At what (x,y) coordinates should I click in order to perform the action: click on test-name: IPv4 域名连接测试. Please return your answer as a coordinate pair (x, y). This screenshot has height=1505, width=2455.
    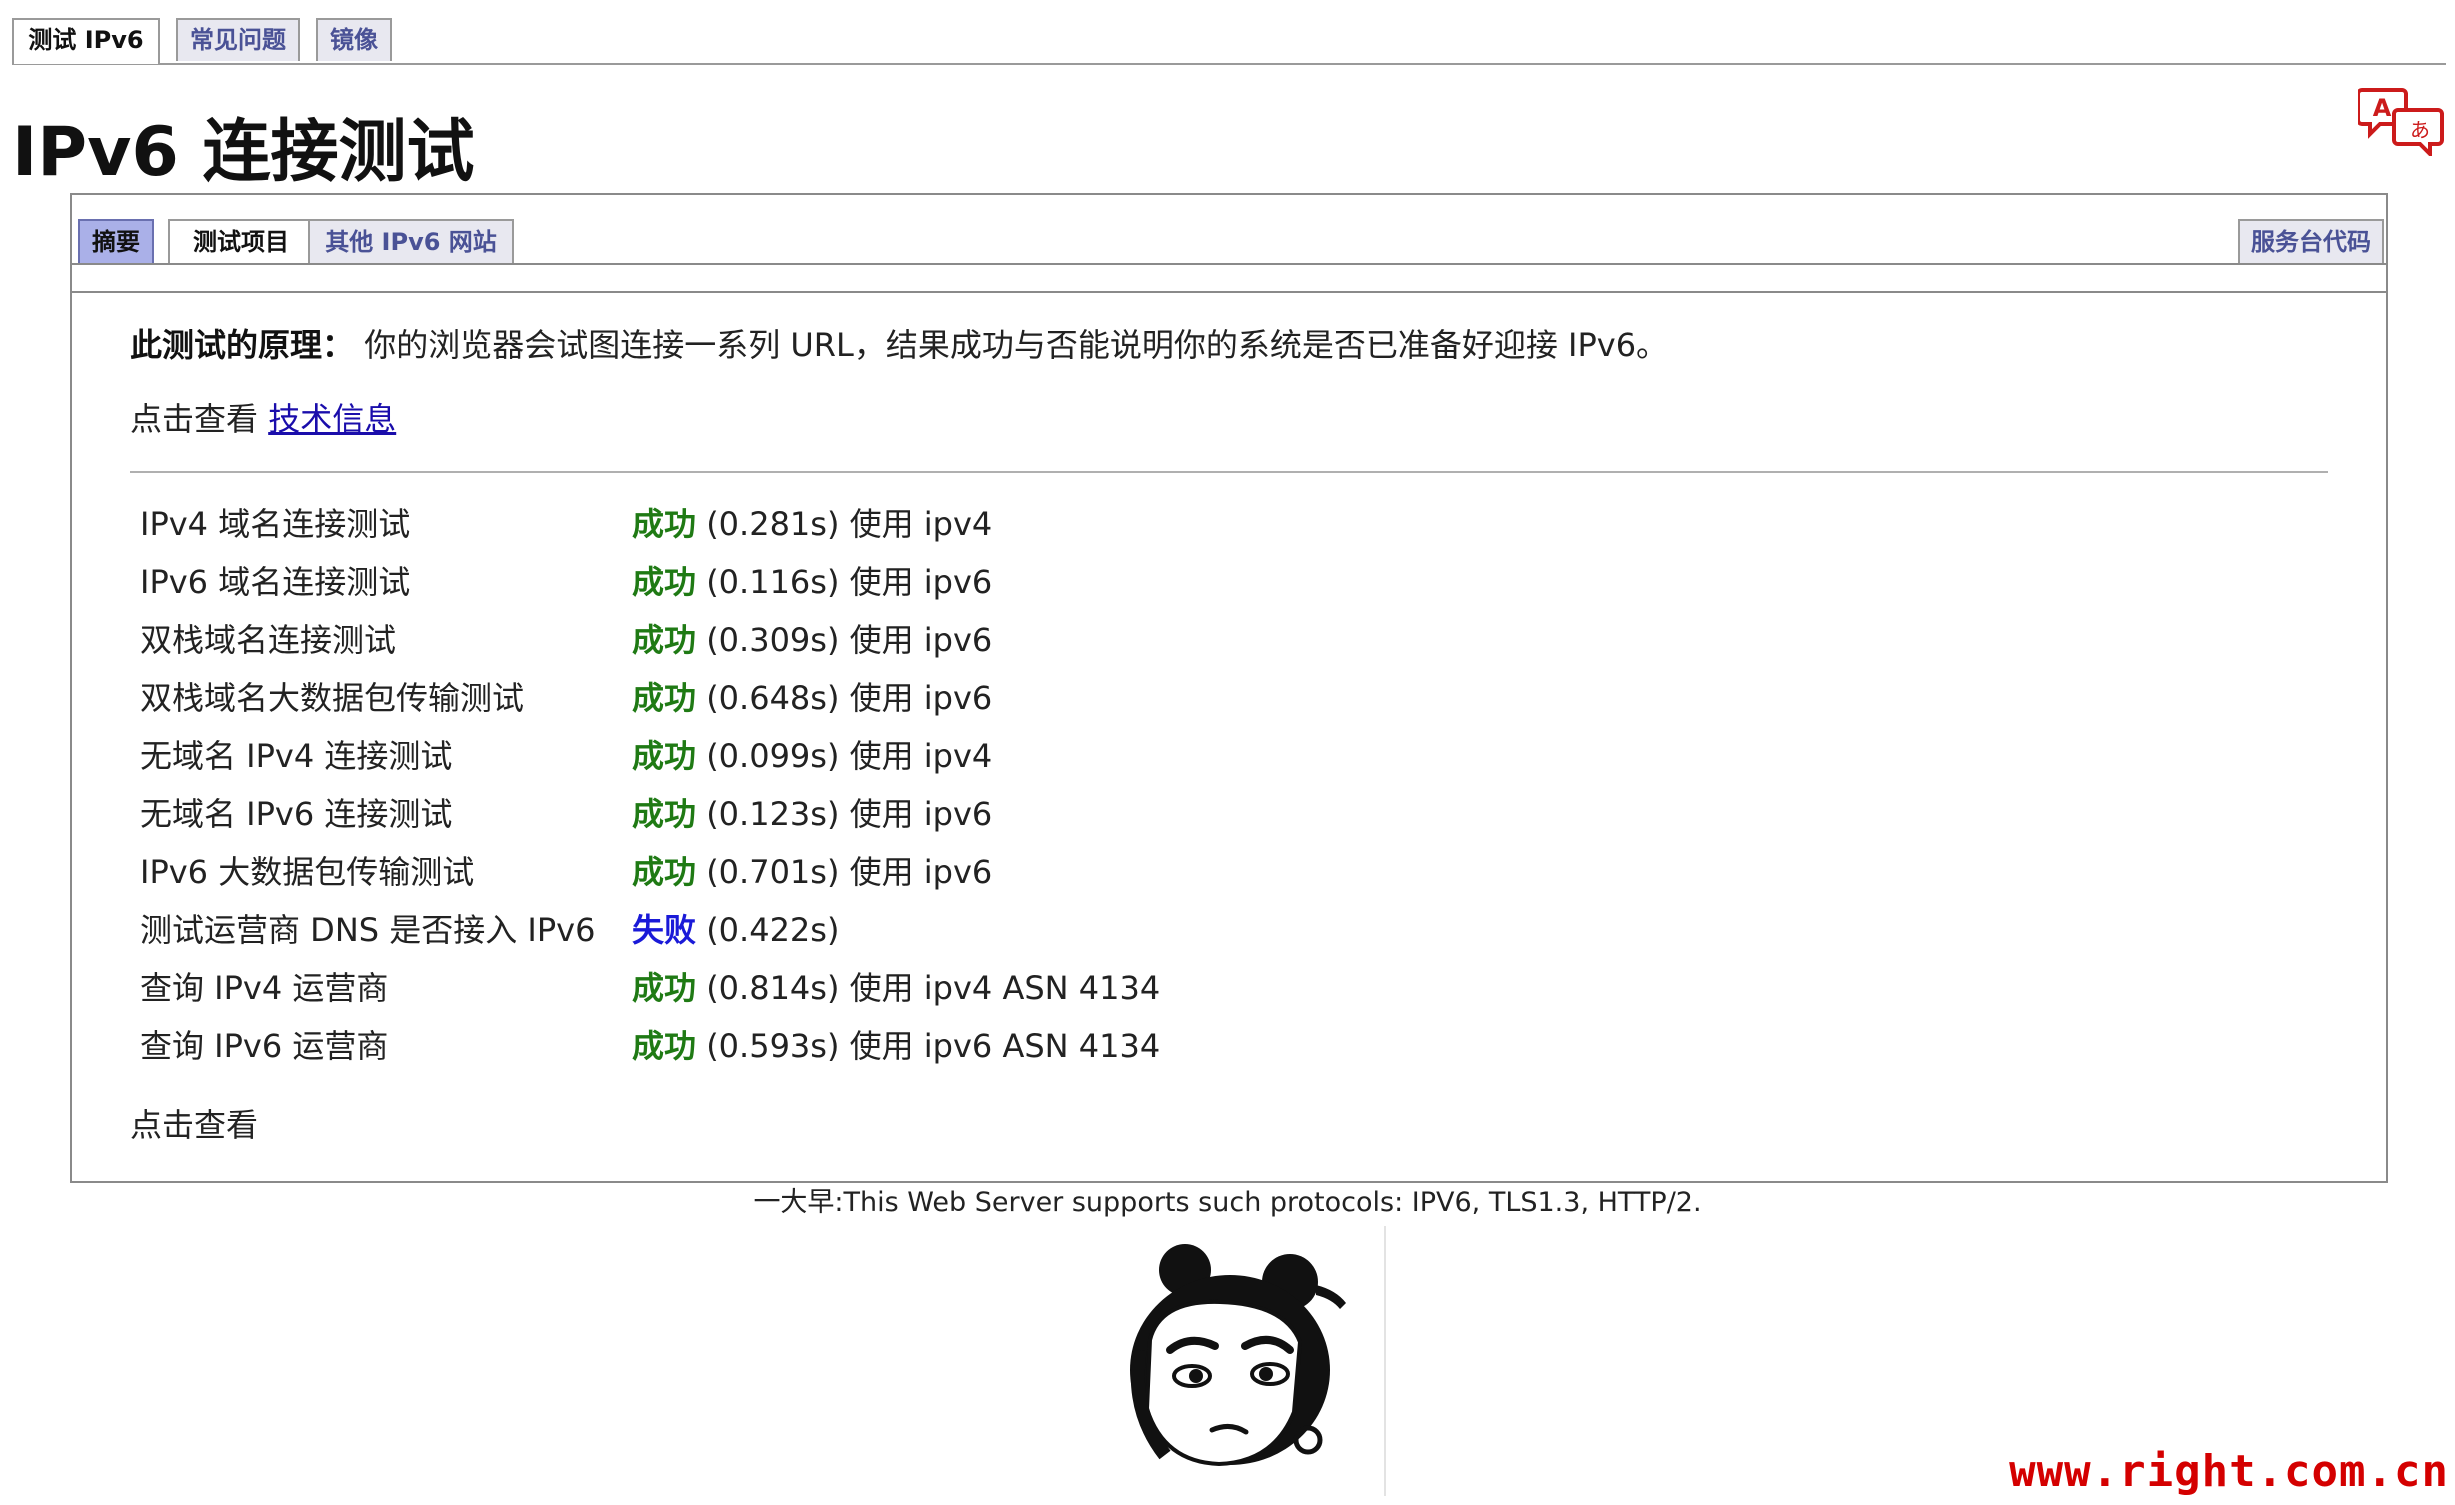
    Looking at the image, I should click on (275, 524).